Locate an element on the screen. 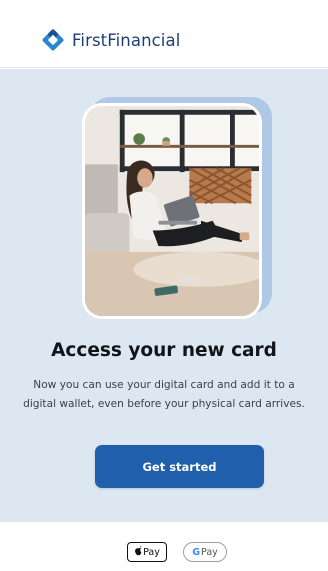  google-pay-label: Pay is located at coordinates (209, 552).